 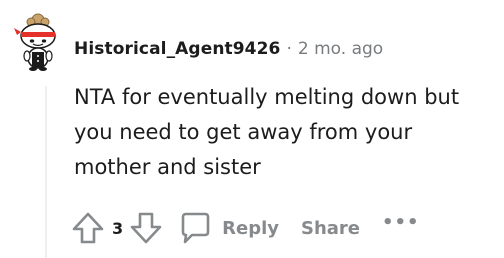 I want to click on comment-body-line: you need to get away from your, so click(x=243, y=132).